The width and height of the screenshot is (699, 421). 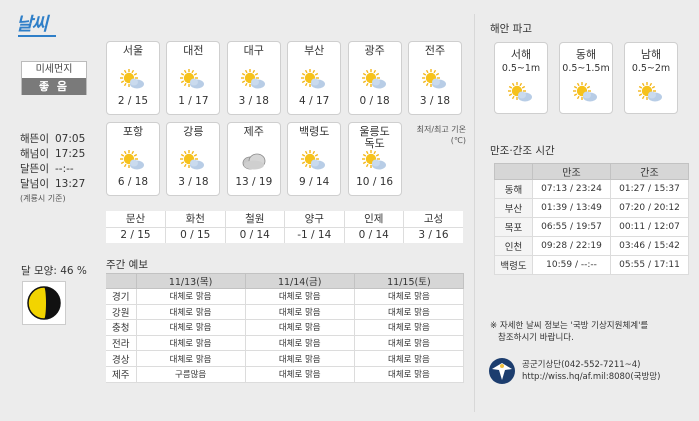 What do you see at coordinates (433, 219) in the screenshot?
I see `north-region-name: 고성` at bounding box center [433, 219].